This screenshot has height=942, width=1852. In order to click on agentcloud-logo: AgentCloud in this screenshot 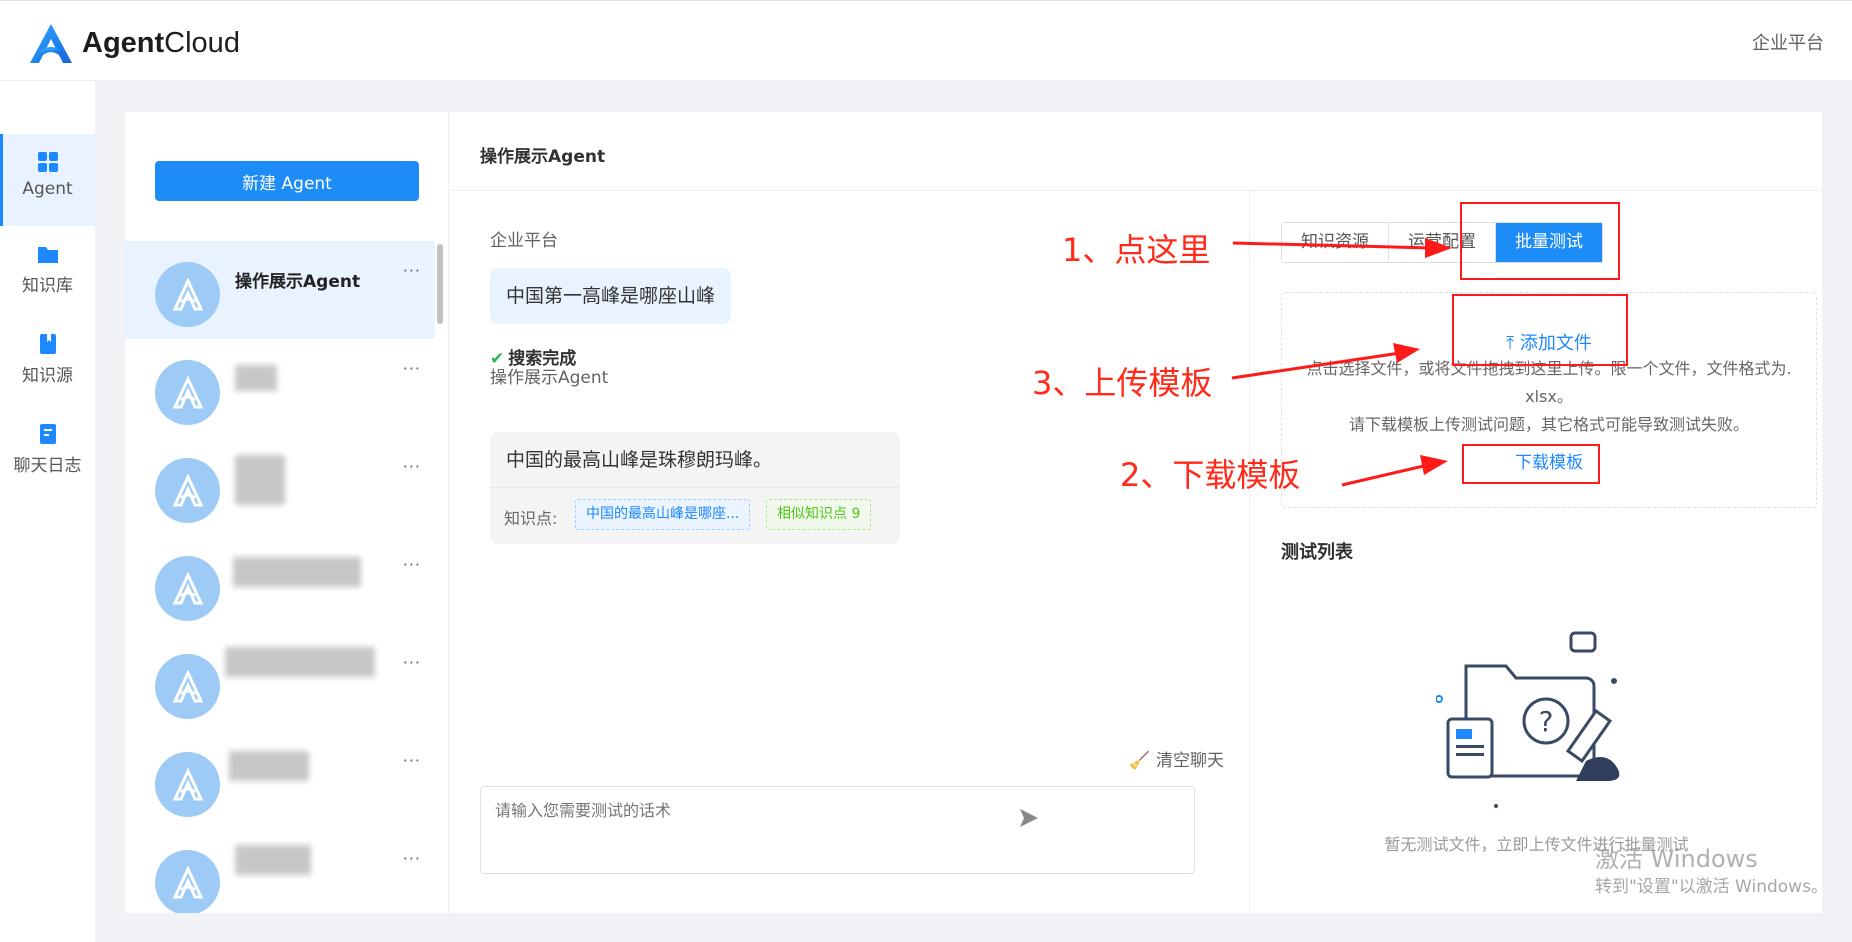, I will do `click(133, 43)`.